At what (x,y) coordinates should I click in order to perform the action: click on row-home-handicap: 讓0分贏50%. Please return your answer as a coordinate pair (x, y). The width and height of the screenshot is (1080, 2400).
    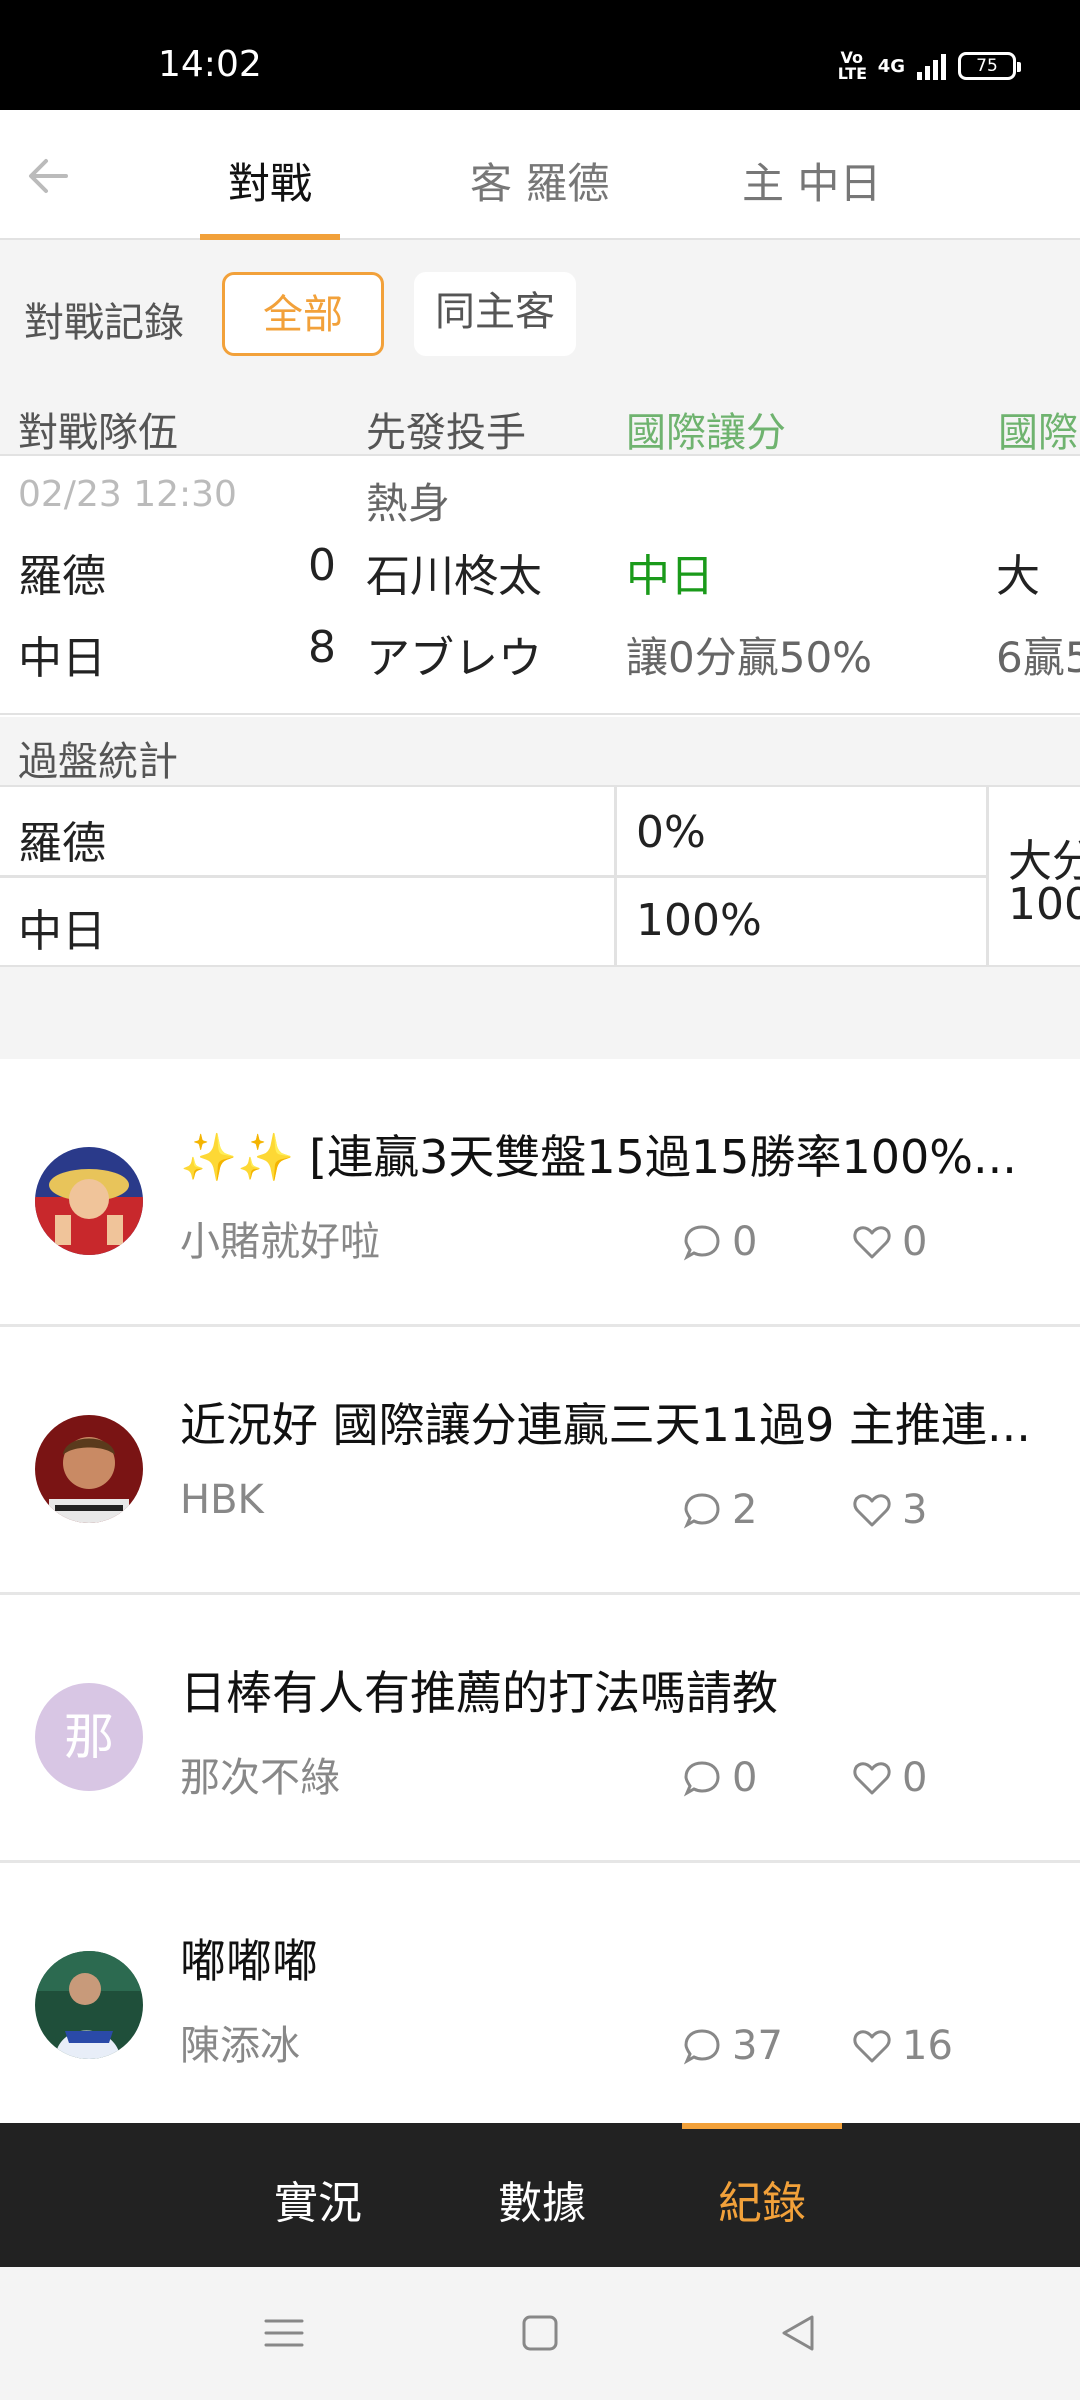
    Looking at the image, I should click on (749, 657).